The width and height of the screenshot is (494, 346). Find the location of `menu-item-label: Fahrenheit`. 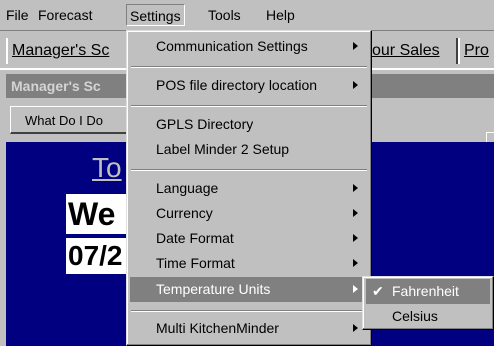

menu-item-label: Fahrenheit is located at coordinates (425, 291).